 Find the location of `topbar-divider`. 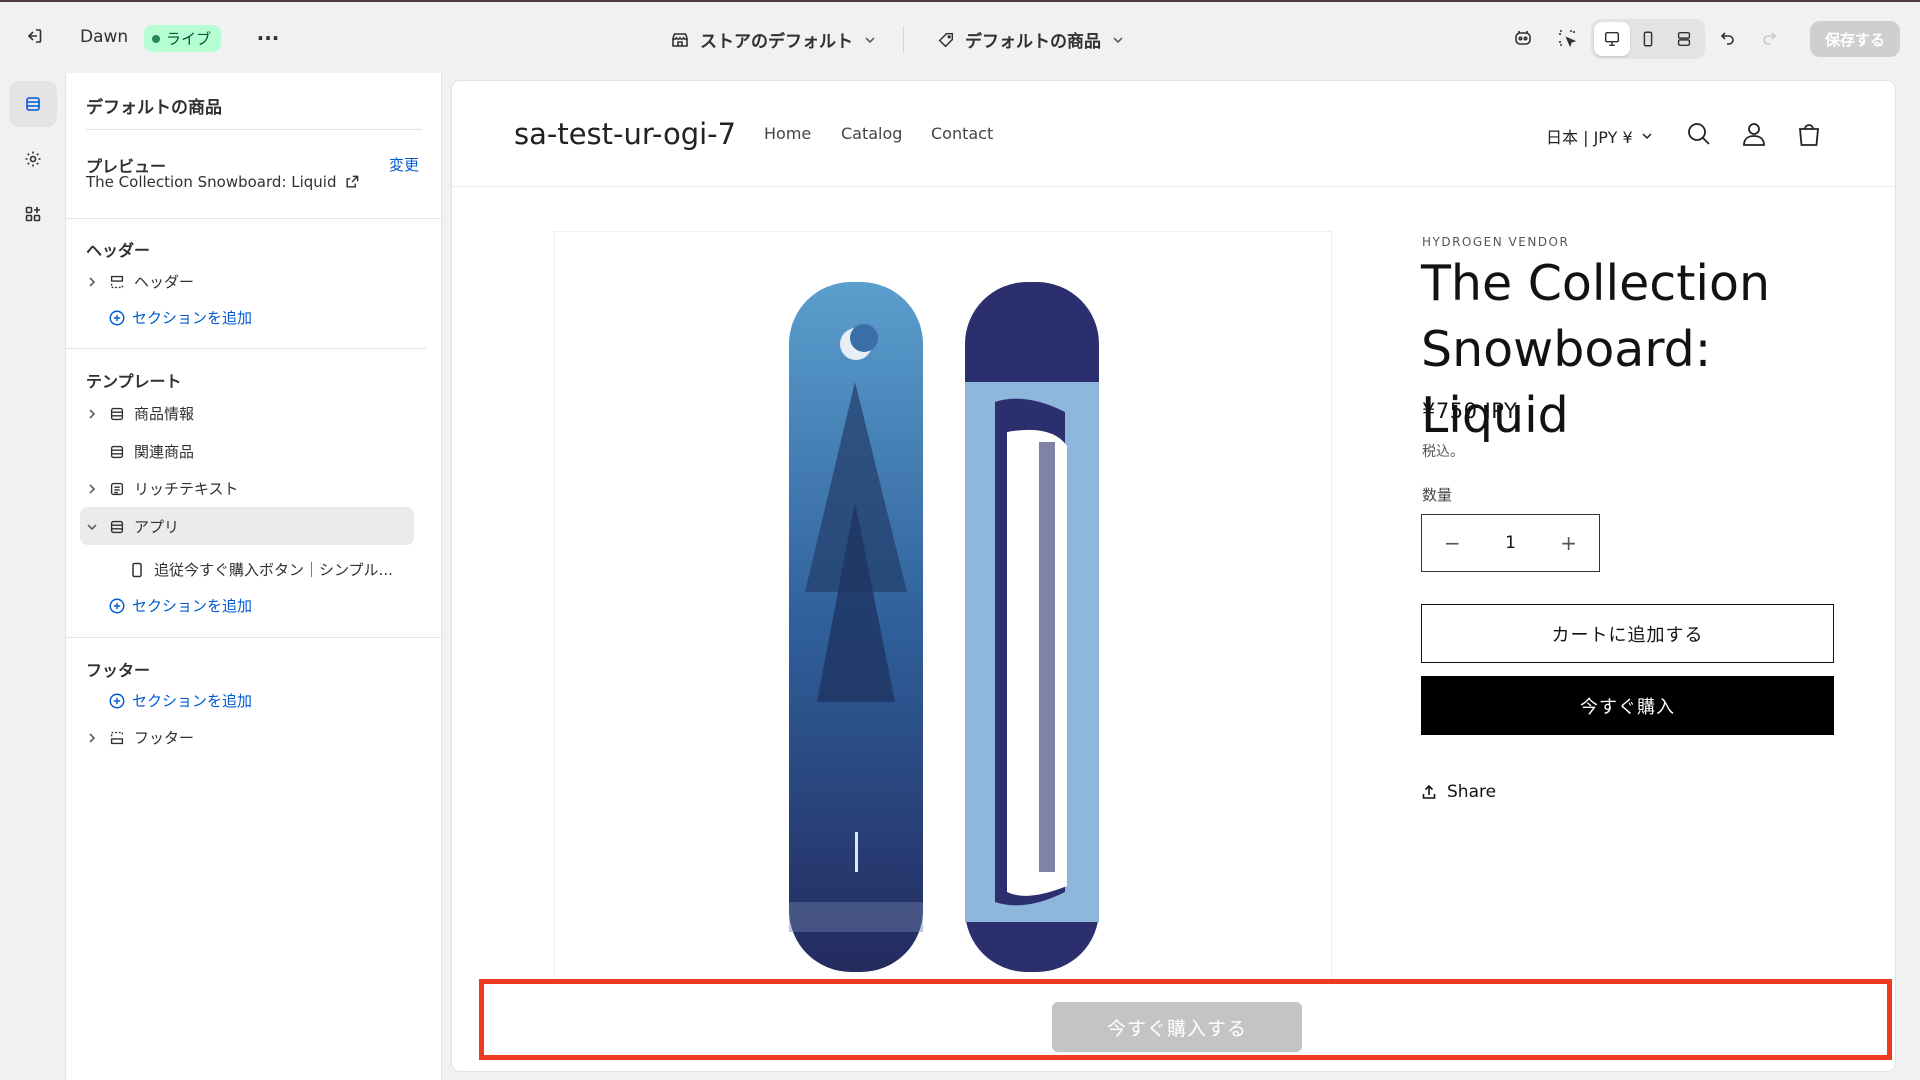

topbar-divider is located at coordinates (903, 39).